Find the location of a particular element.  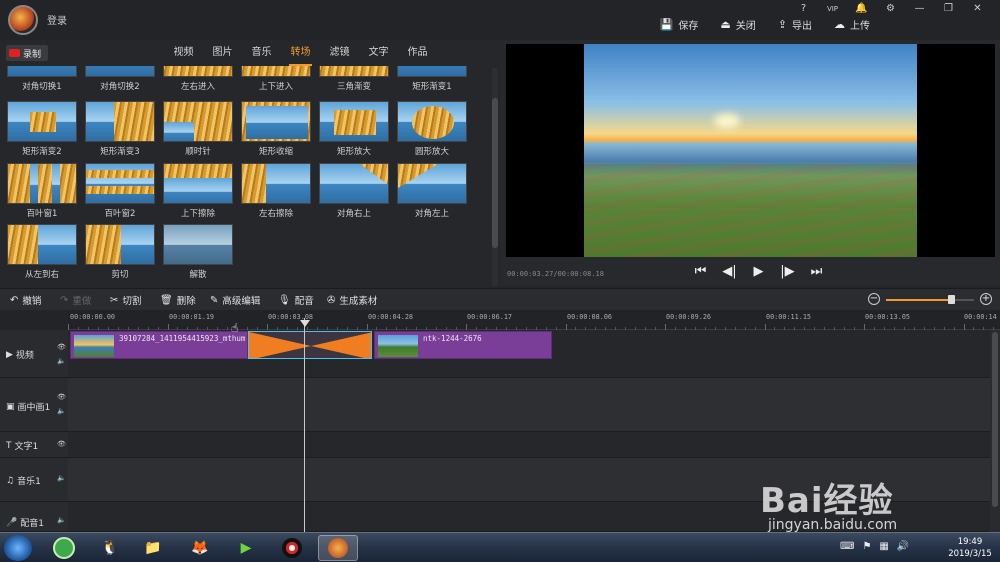

tab-transition: 转场 is located at coordinates (300, 53).